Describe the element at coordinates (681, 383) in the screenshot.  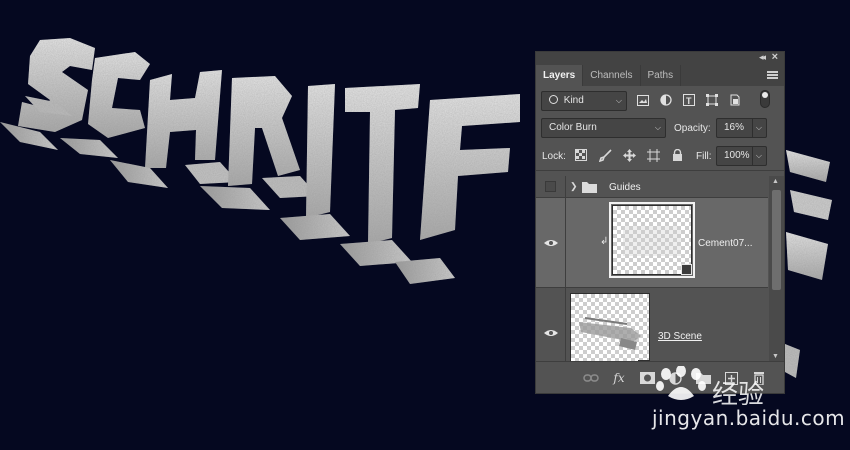
I see `paw-logo-icon` at that location.